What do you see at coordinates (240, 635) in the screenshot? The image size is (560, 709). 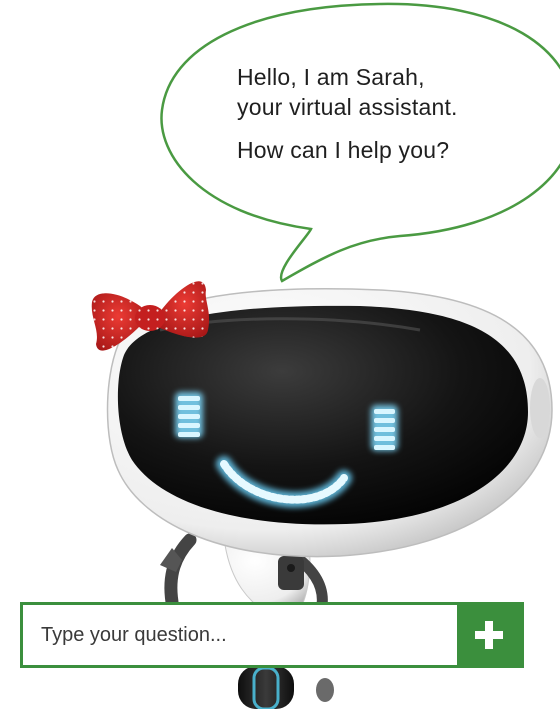 I see `question-input` at bounding box center [240, 635].